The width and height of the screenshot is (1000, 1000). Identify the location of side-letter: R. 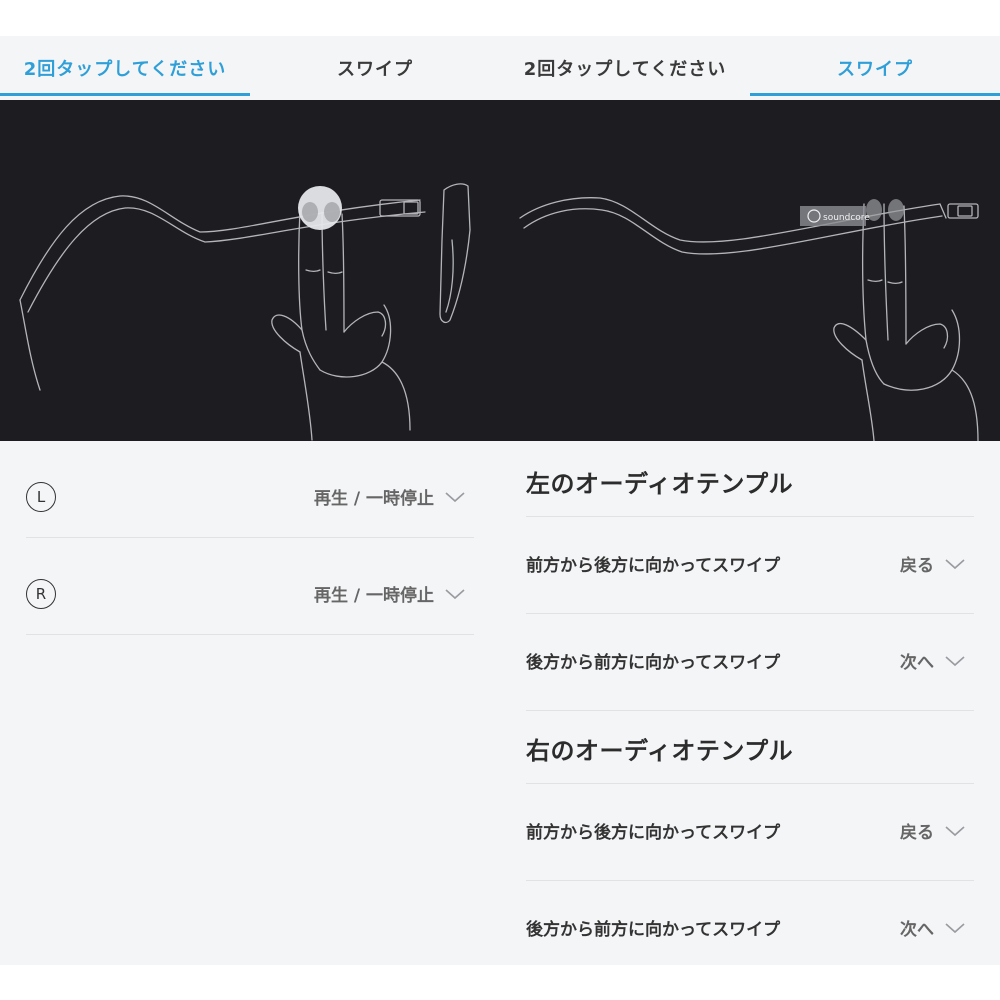
(41, 594).